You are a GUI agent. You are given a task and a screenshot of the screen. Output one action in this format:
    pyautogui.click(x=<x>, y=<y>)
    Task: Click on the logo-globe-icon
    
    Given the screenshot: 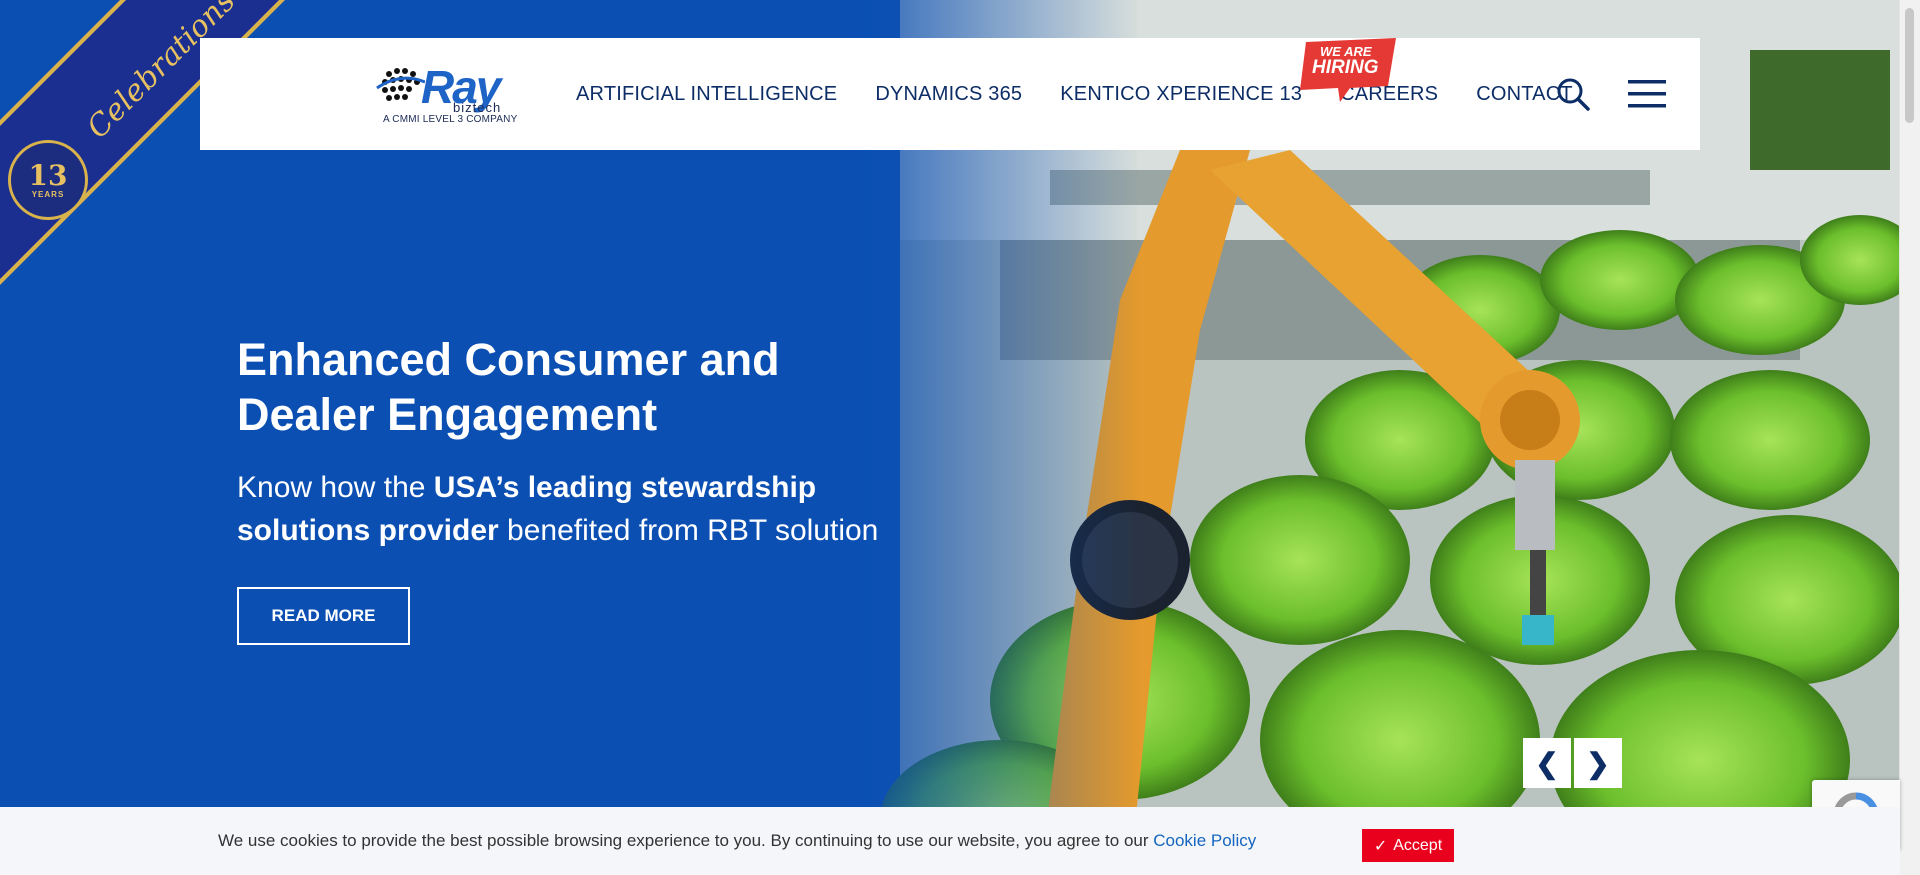 What is the action you would take?
    pyautogui.click(x=400, y=84)
    